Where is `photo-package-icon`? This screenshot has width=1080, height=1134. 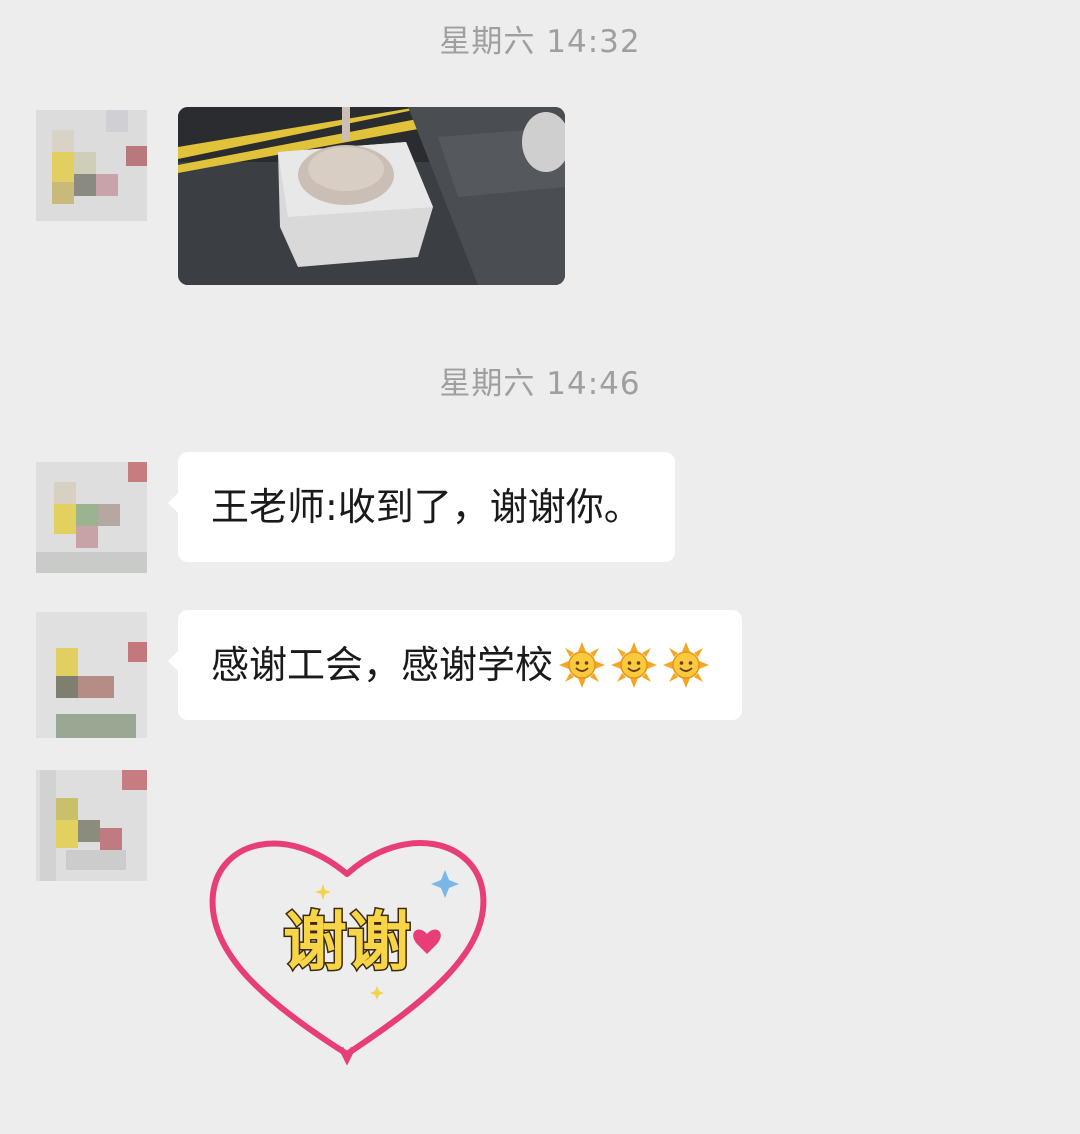 photo-package-icon is located at coordinates (371, 196).